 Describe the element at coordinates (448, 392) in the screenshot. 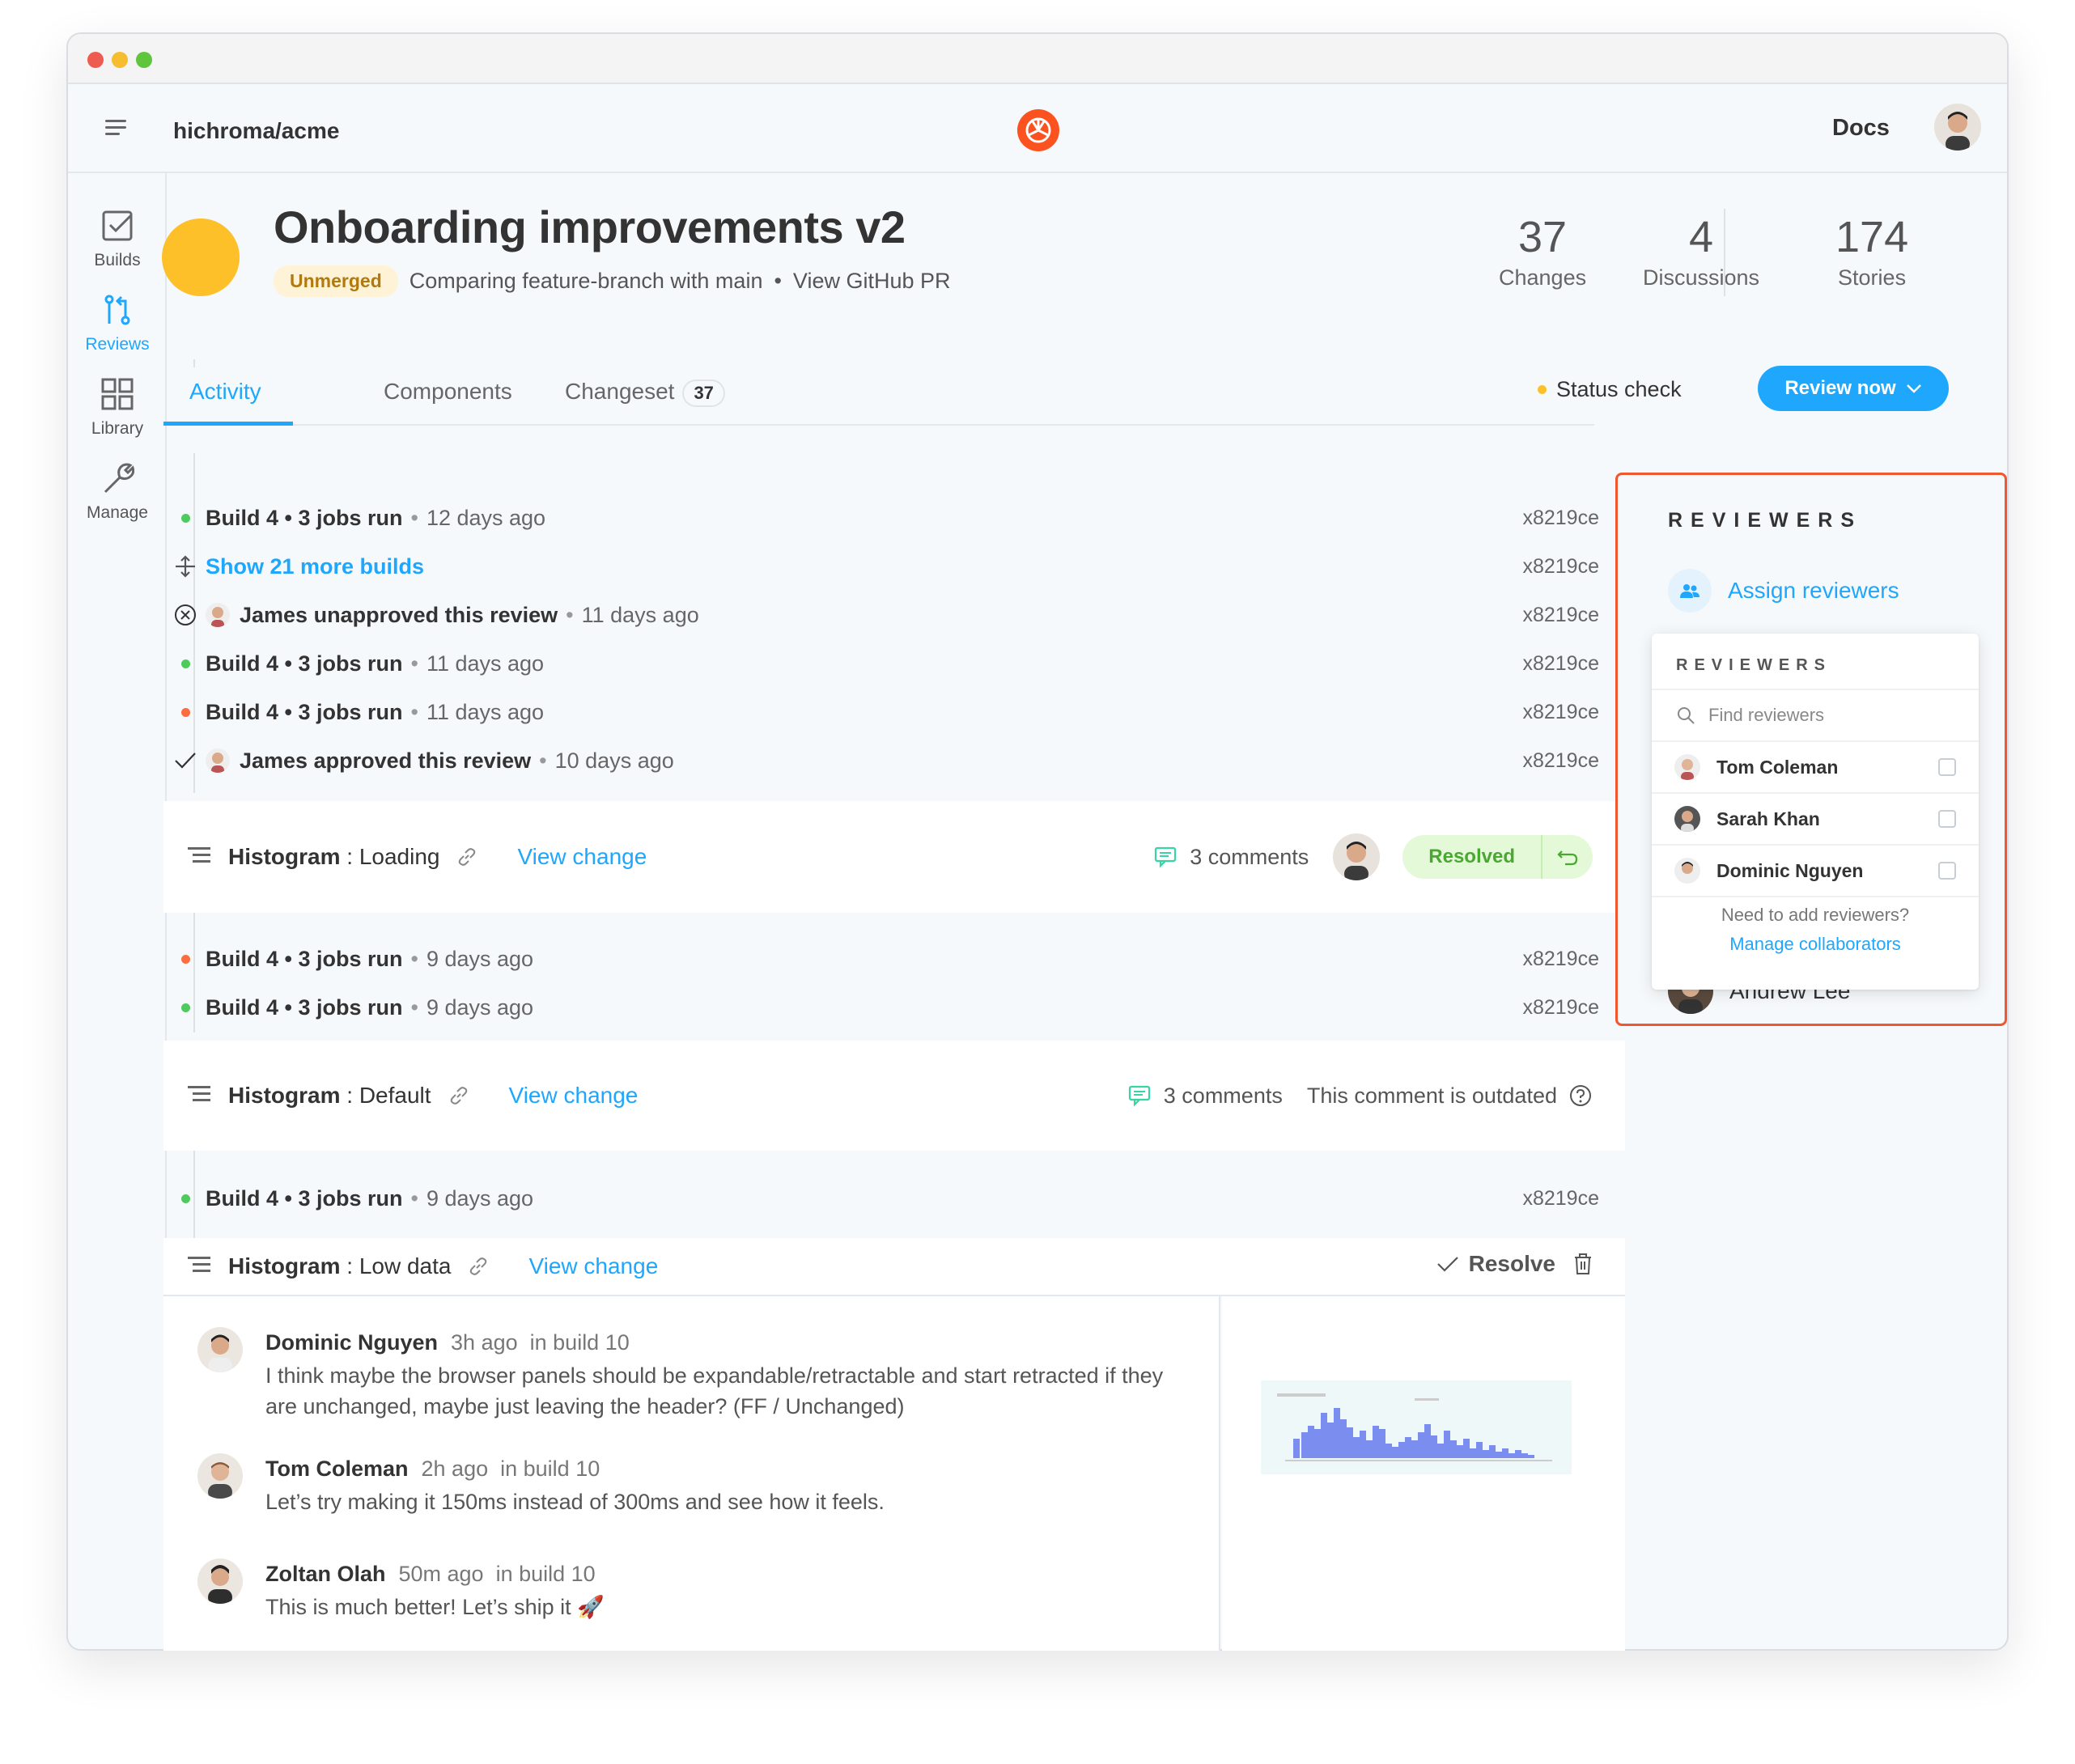

I see `tab-components: Components` at that location.